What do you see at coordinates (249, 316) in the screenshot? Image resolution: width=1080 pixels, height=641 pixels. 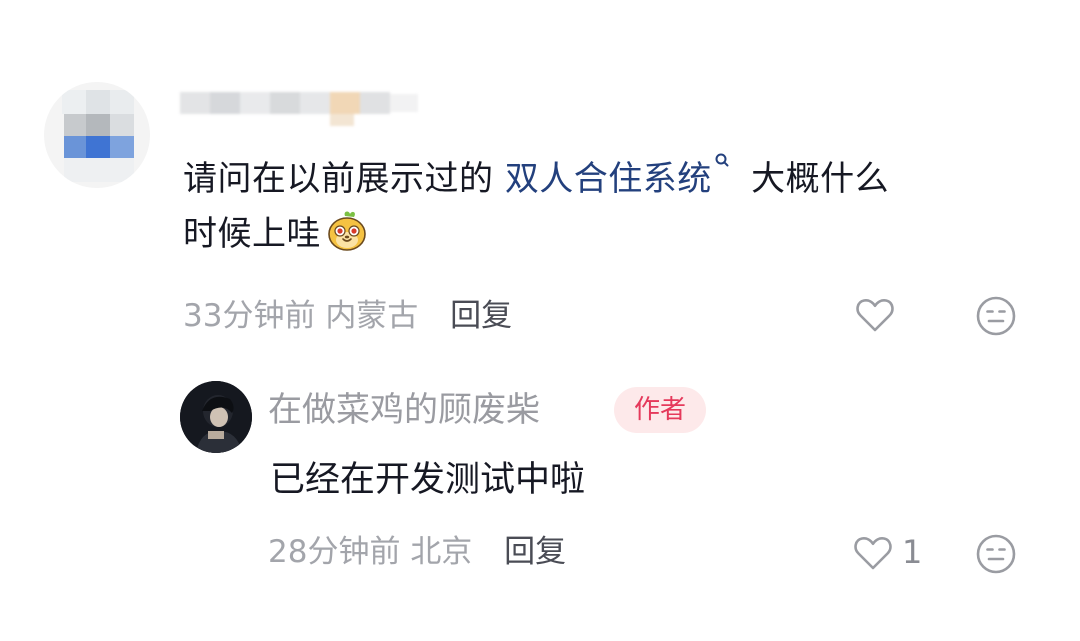 I see `comment-time: 33分钟前` at bounding box center [249, 316].